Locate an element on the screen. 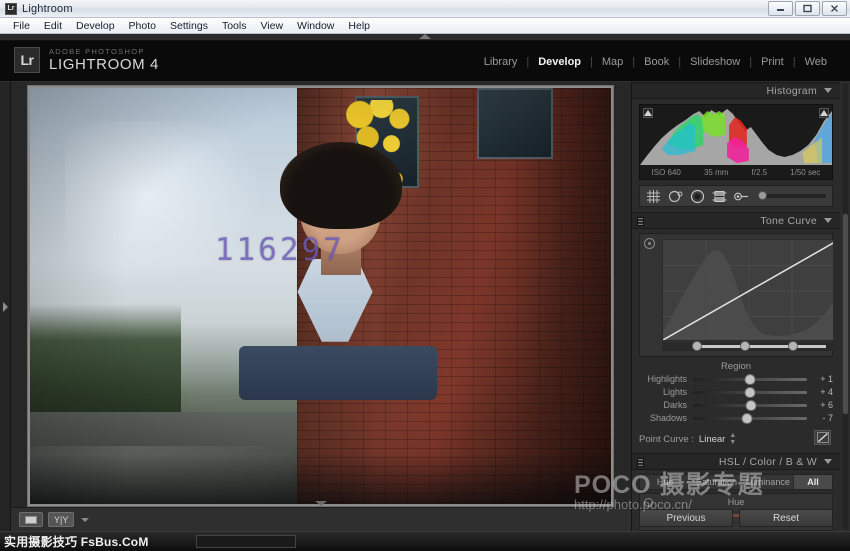  tone-curve-graph is located at coordinates (748, 290).